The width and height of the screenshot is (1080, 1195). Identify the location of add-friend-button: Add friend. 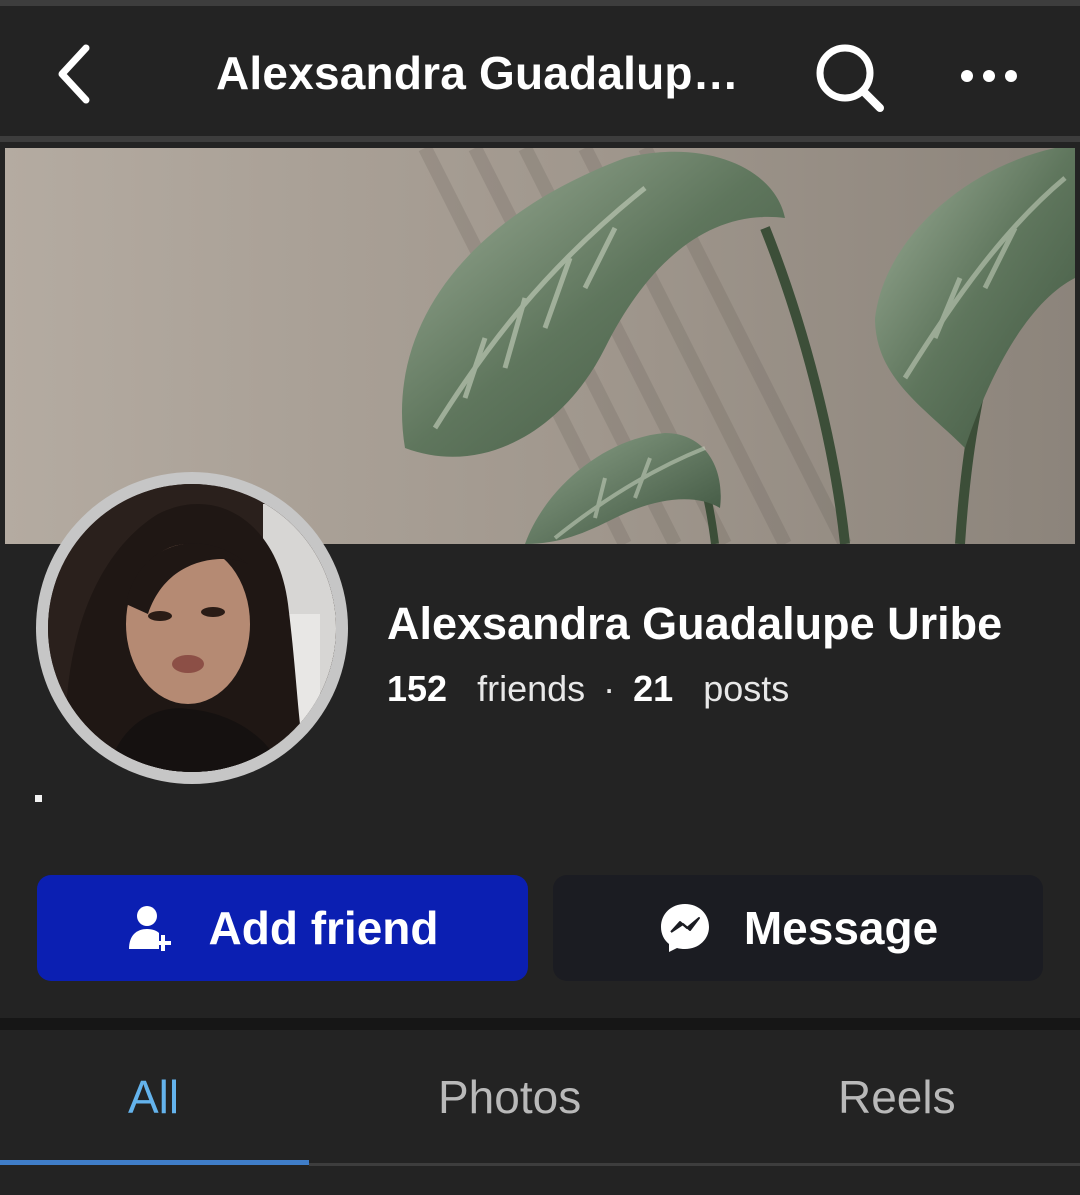
(282, 928).